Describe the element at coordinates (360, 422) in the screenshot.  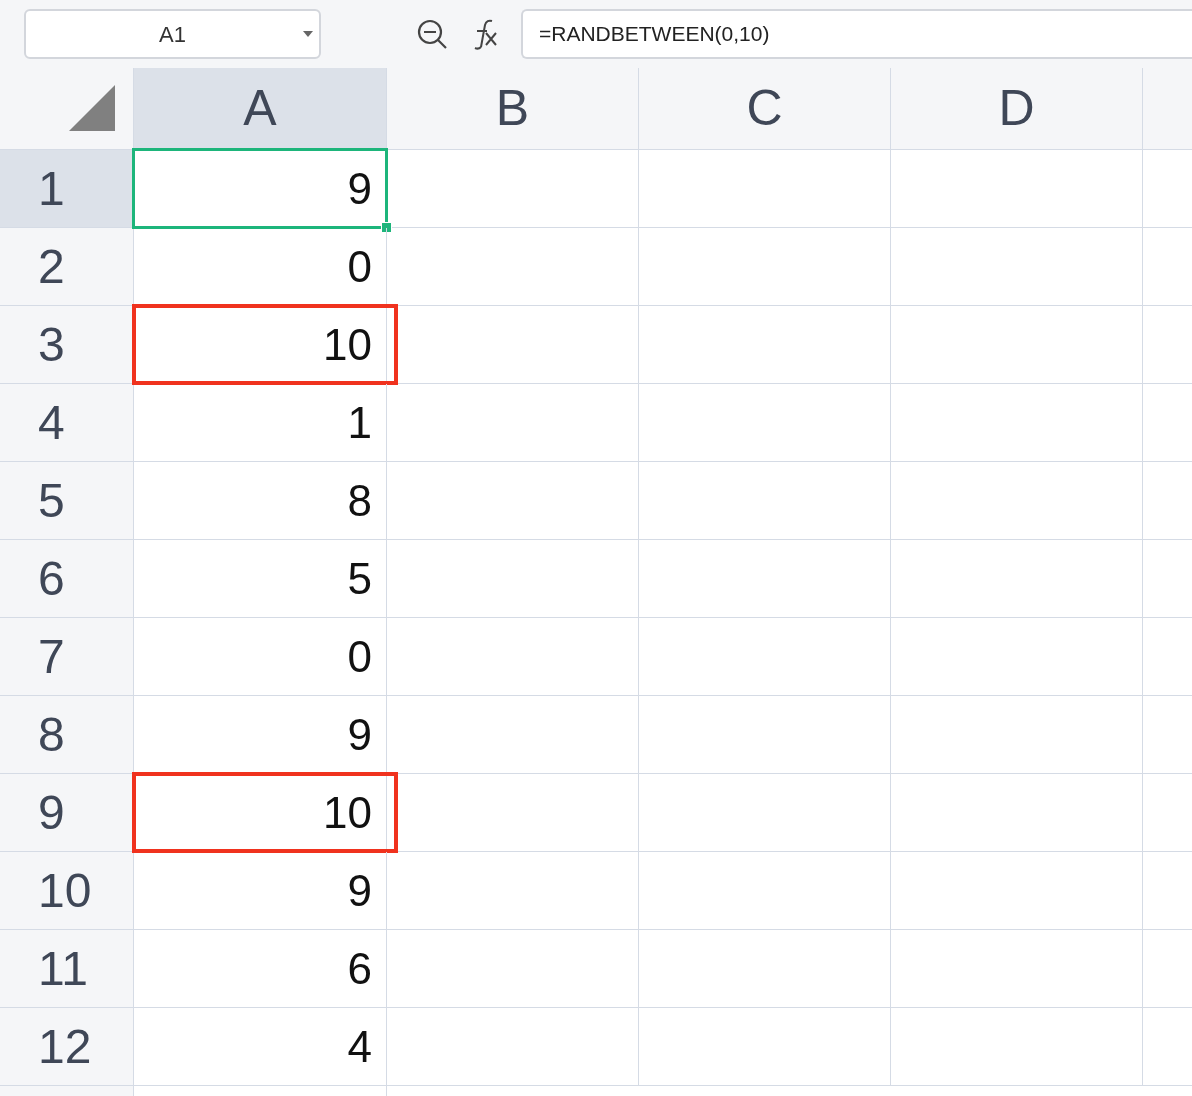
I see `table-cell-text: 1` at that location.